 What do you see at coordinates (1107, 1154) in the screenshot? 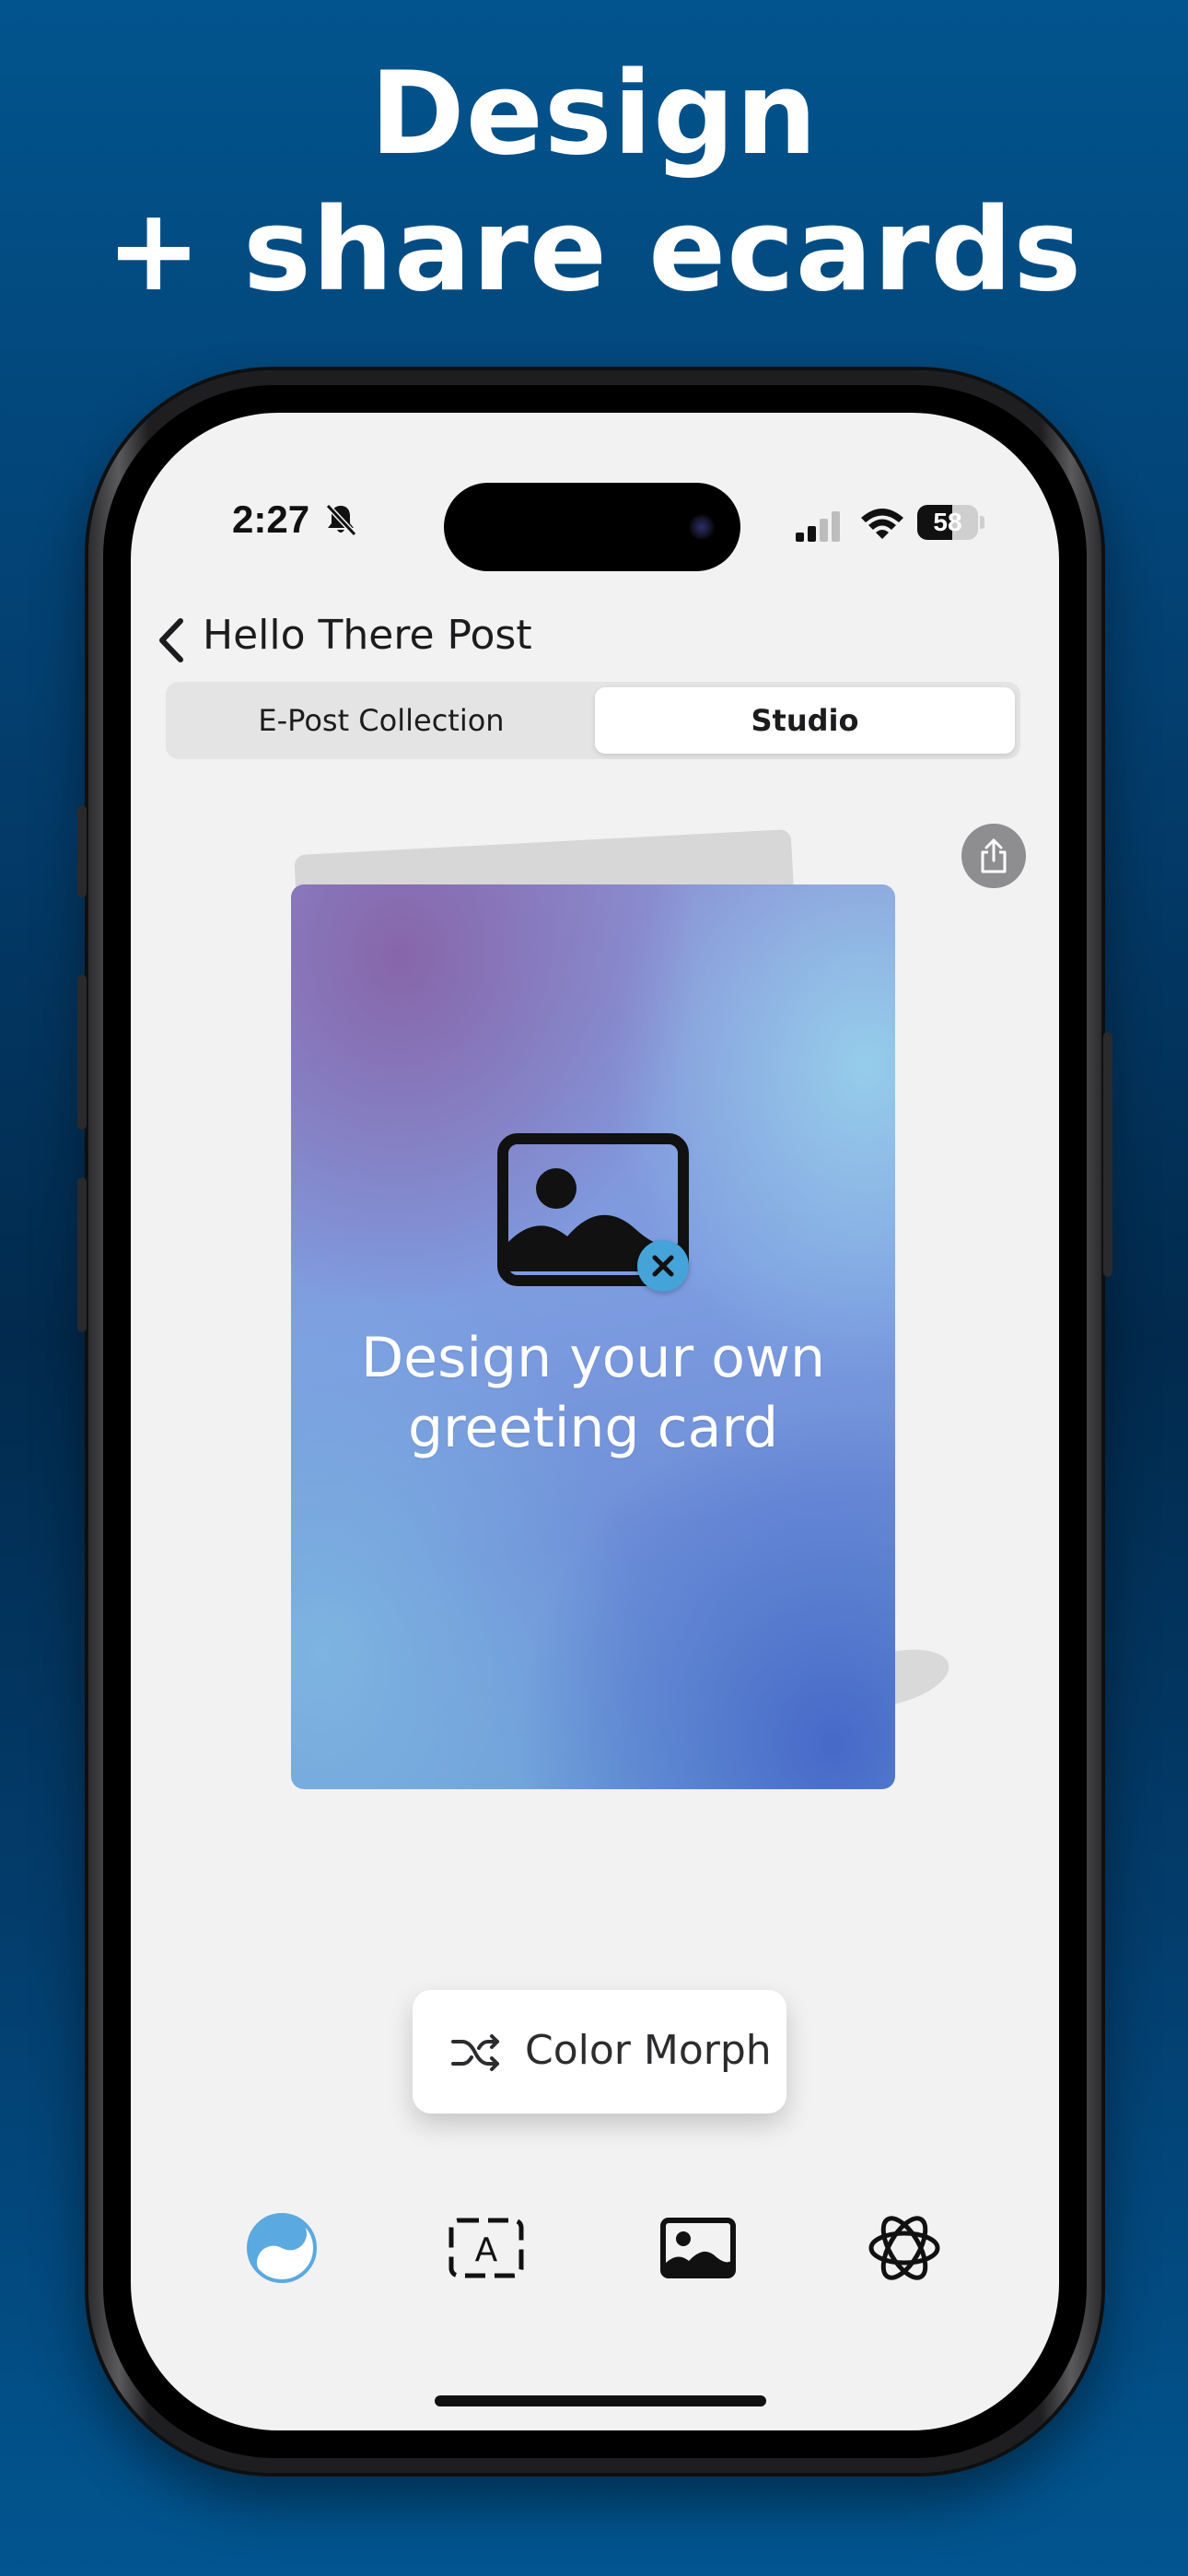
I see `power-button` at bounding box center [1107, 1154].